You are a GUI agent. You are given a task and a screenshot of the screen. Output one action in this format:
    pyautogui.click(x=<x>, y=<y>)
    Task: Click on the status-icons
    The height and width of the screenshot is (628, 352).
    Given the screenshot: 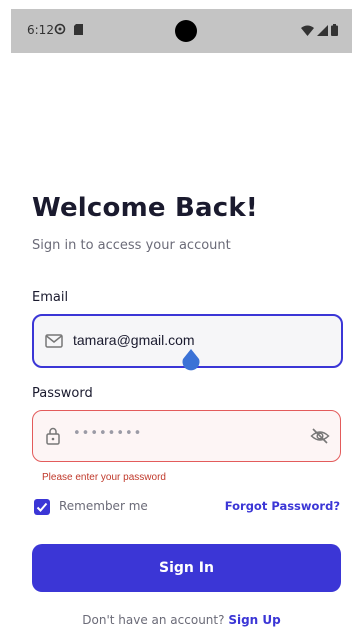 What is the action you would take?
    pyautogui.click(x=319, y=30)
    